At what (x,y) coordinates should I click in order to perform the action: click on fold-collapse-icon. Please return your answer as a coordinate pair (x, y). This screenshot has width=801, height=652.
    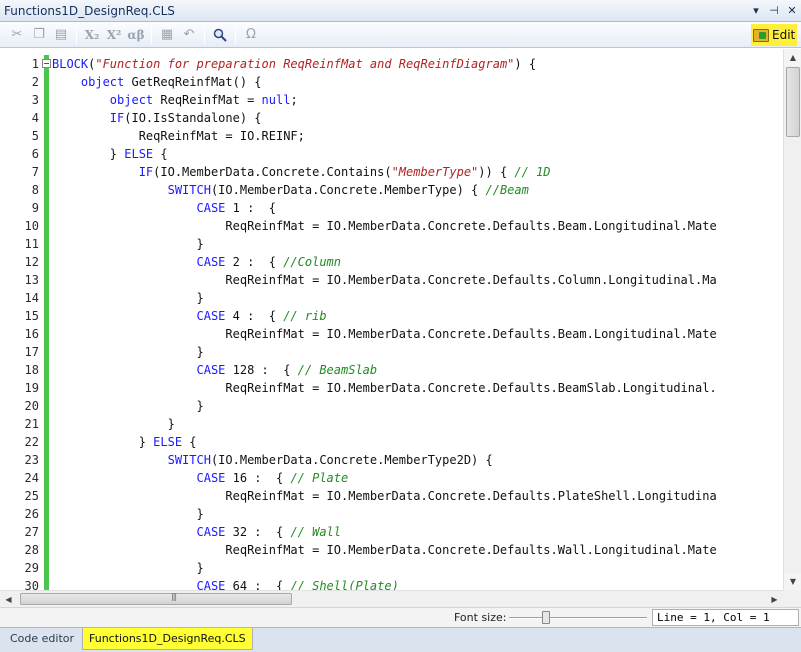
    Looking at the image, I should click on (46, 63).